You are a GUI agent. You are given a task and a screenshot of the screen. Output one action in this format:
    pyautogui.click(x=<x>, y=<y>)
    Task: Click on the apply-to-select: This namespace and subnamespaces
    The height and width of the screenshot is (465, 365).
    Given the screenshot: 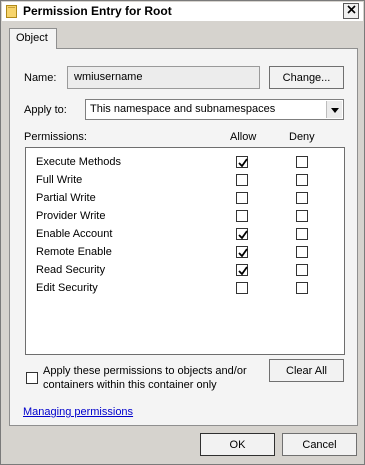 What is the action you would take?
    pyautogui.click(x=214, y=109)
    